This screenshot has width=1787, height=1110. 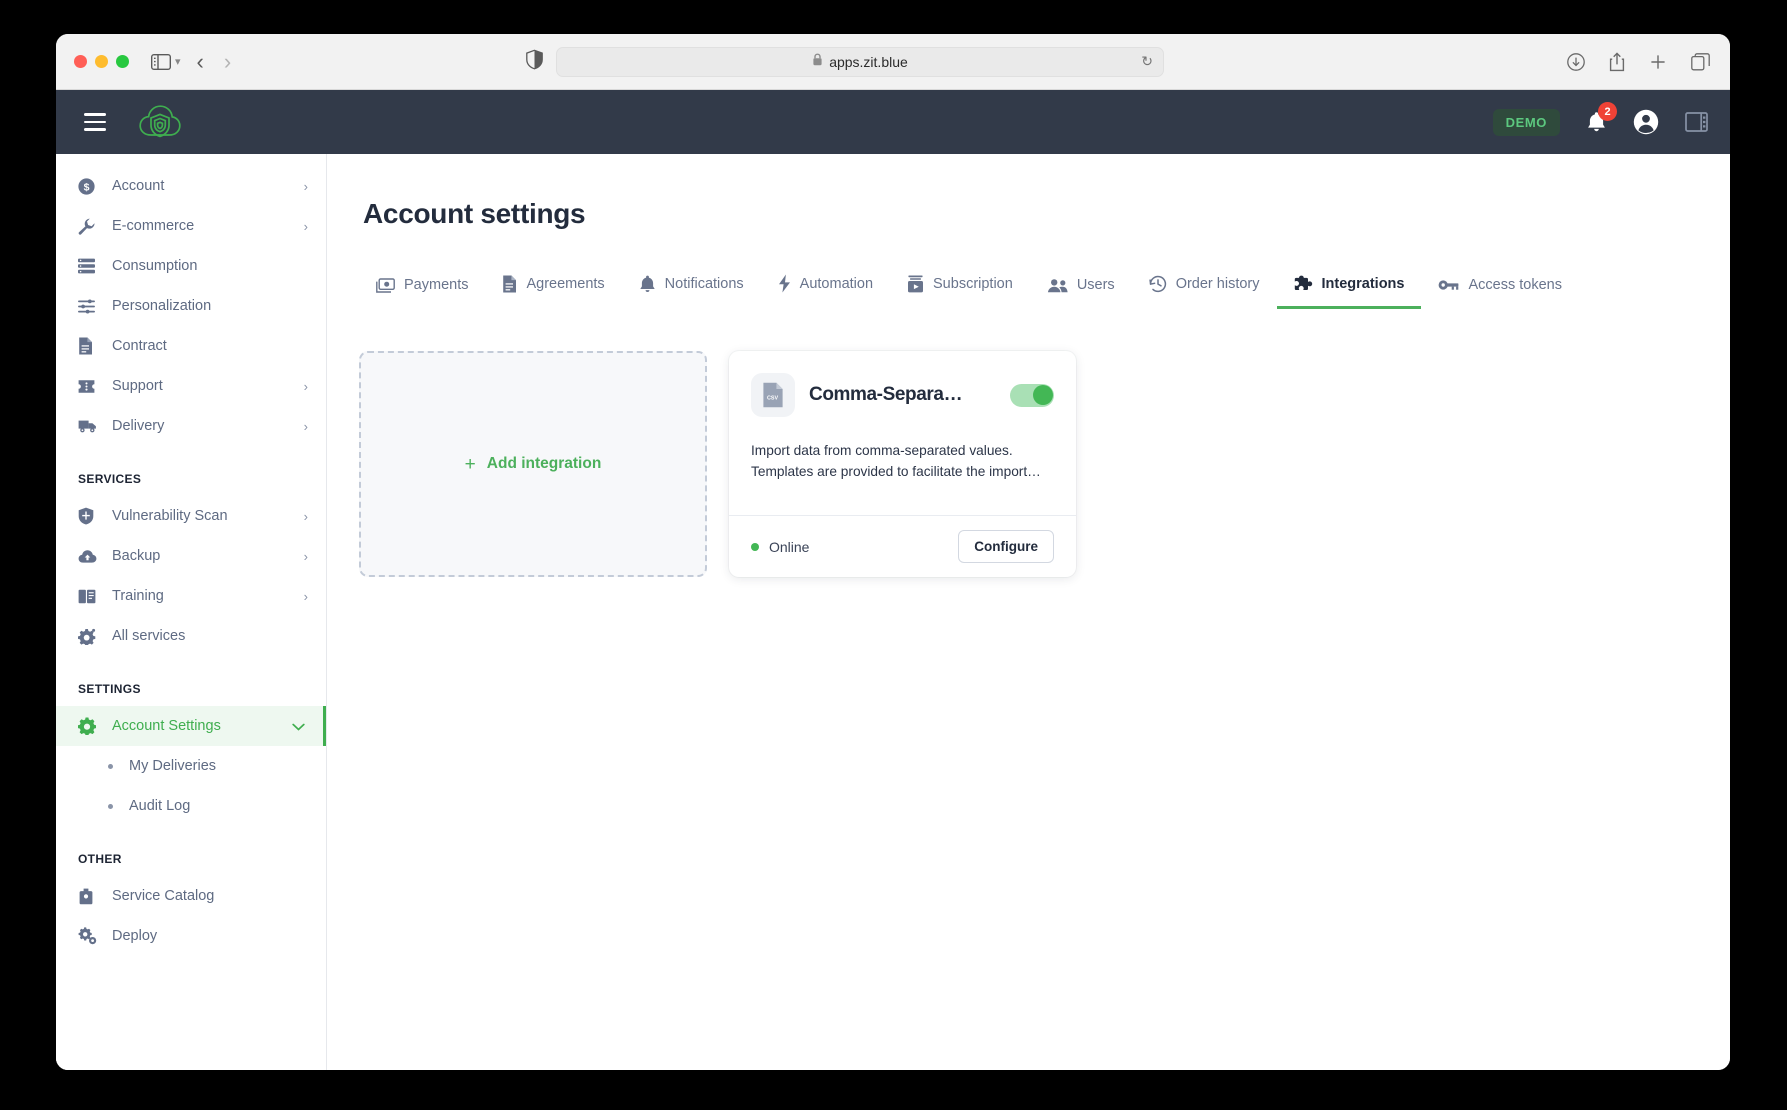 What do you see at coordinates (191, 936) in the screenshot?
I see `sidebar-item-deploy: Deploy` at bounding box center [191, 936].